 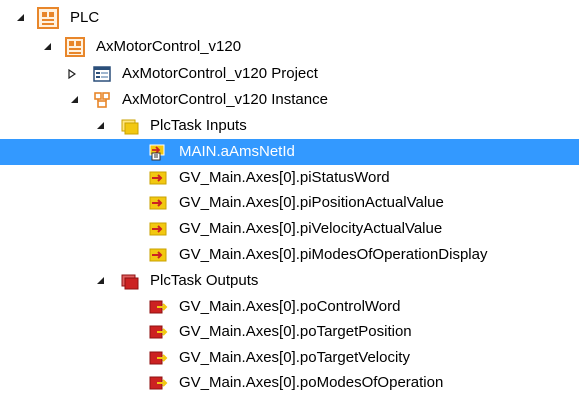 I want to click on tree-node-label: GV_Main.Axes[0].piVelocityActualValue, so click(x=311, y=228).